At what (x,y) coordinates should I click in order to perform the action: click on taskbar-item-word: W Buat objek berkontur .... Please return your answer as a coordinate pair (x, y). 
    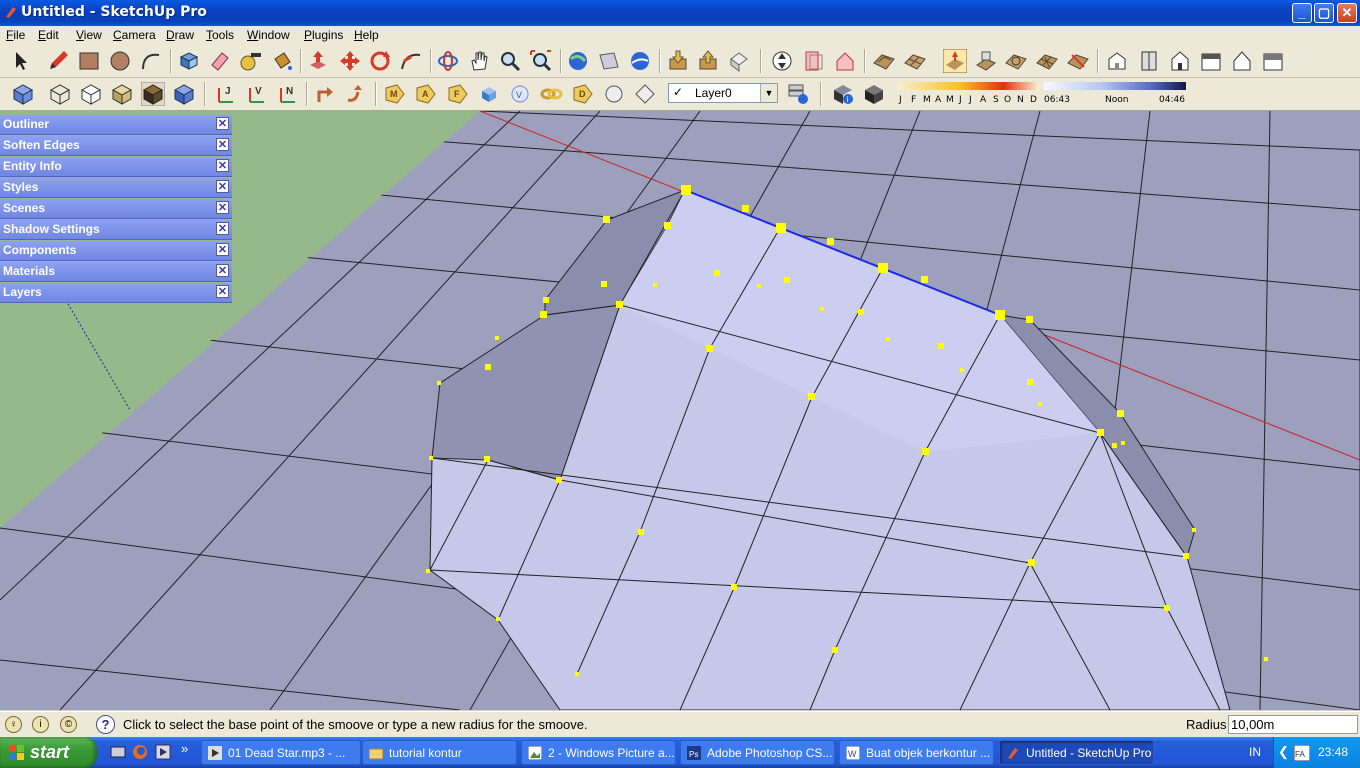
    Looking at the image, I should click on (916, 752).